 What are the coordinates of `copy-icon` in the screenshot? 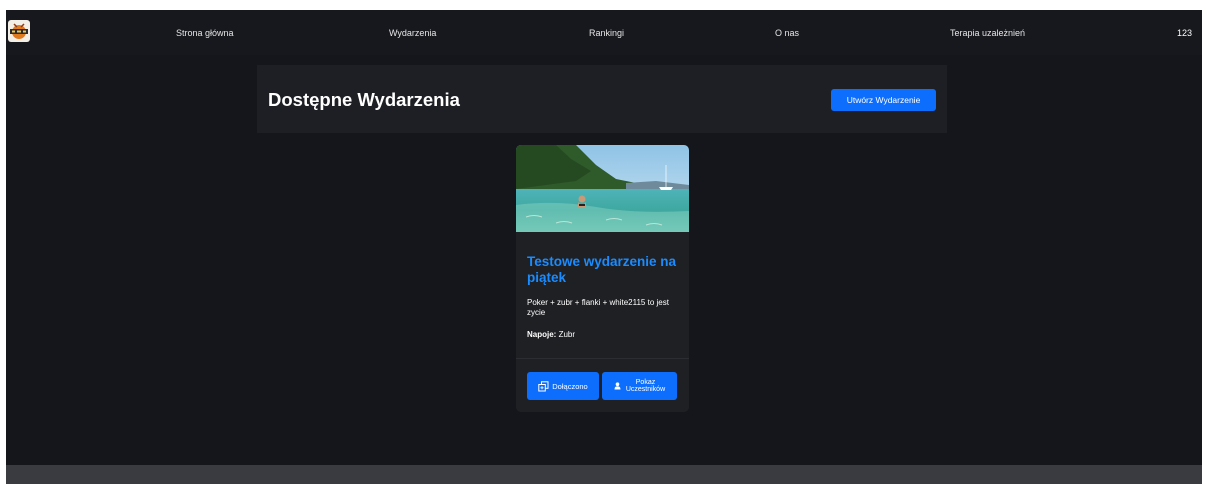 It's located at (543, 386).